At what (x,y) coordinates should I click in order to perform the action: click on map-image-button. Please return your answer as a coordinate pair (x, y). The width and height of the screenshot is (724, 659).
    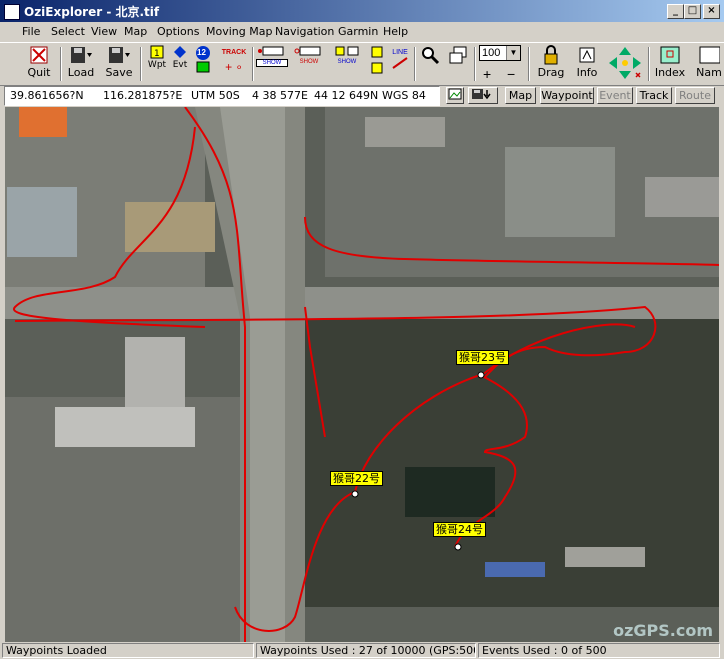
    Looking at the image, I should click on (455, 95).